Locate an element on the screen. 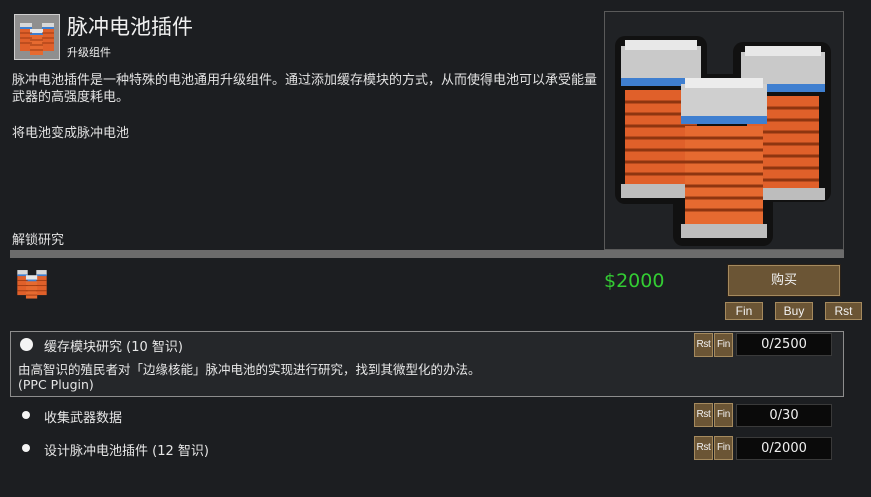  research-project-tag: (PPC Plugin) is located at coordinates (56, 384).